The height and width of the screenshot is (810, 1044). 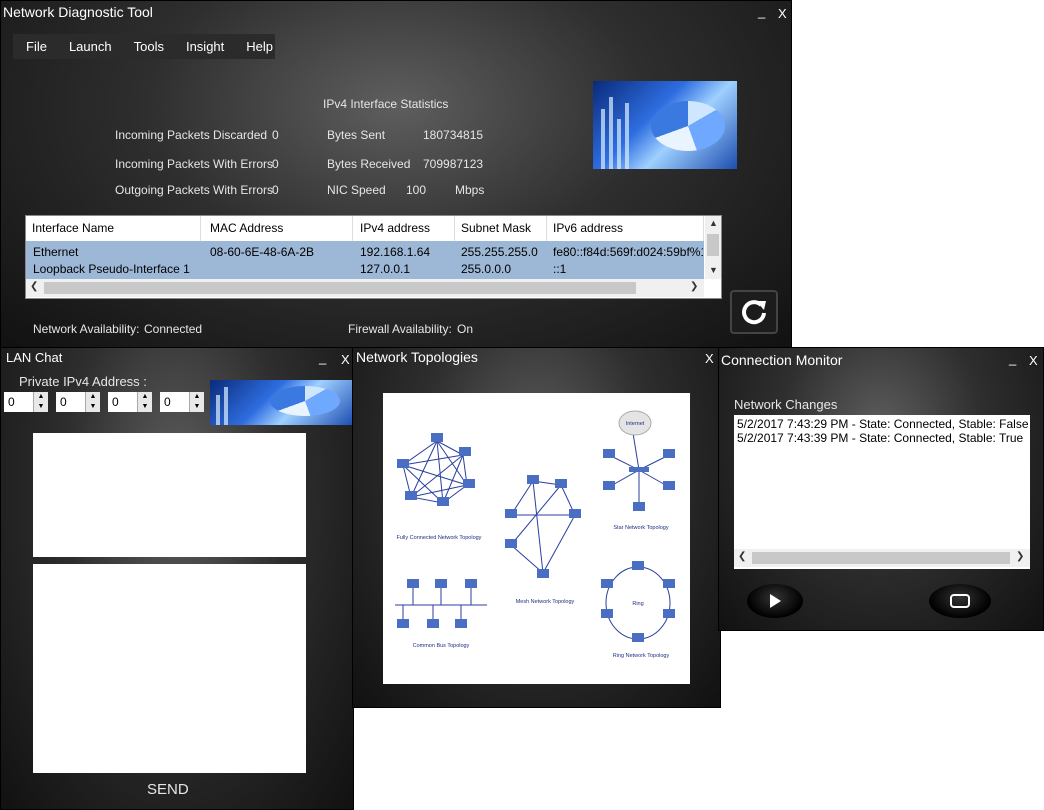 What do you see at coordinates (441, 646) in the screenshot?
I see `bus-caption: Common Bus Topology` at bounding box center [441, 646].